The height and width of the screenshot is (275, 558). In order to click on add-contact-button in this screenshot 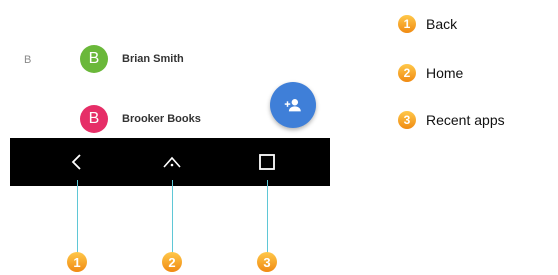, I will do `click(293, 105)`.